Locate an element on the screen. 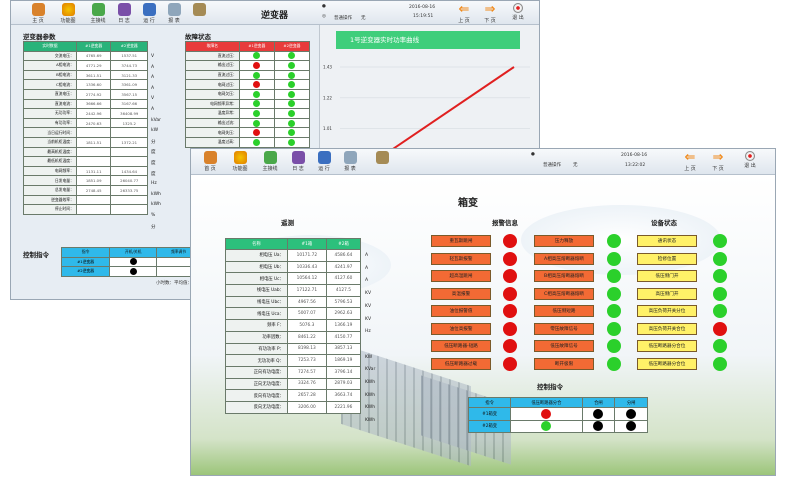 This screenshot has width=792, height=484. param-label: 电网频率： is located at coordinates (50, 171).